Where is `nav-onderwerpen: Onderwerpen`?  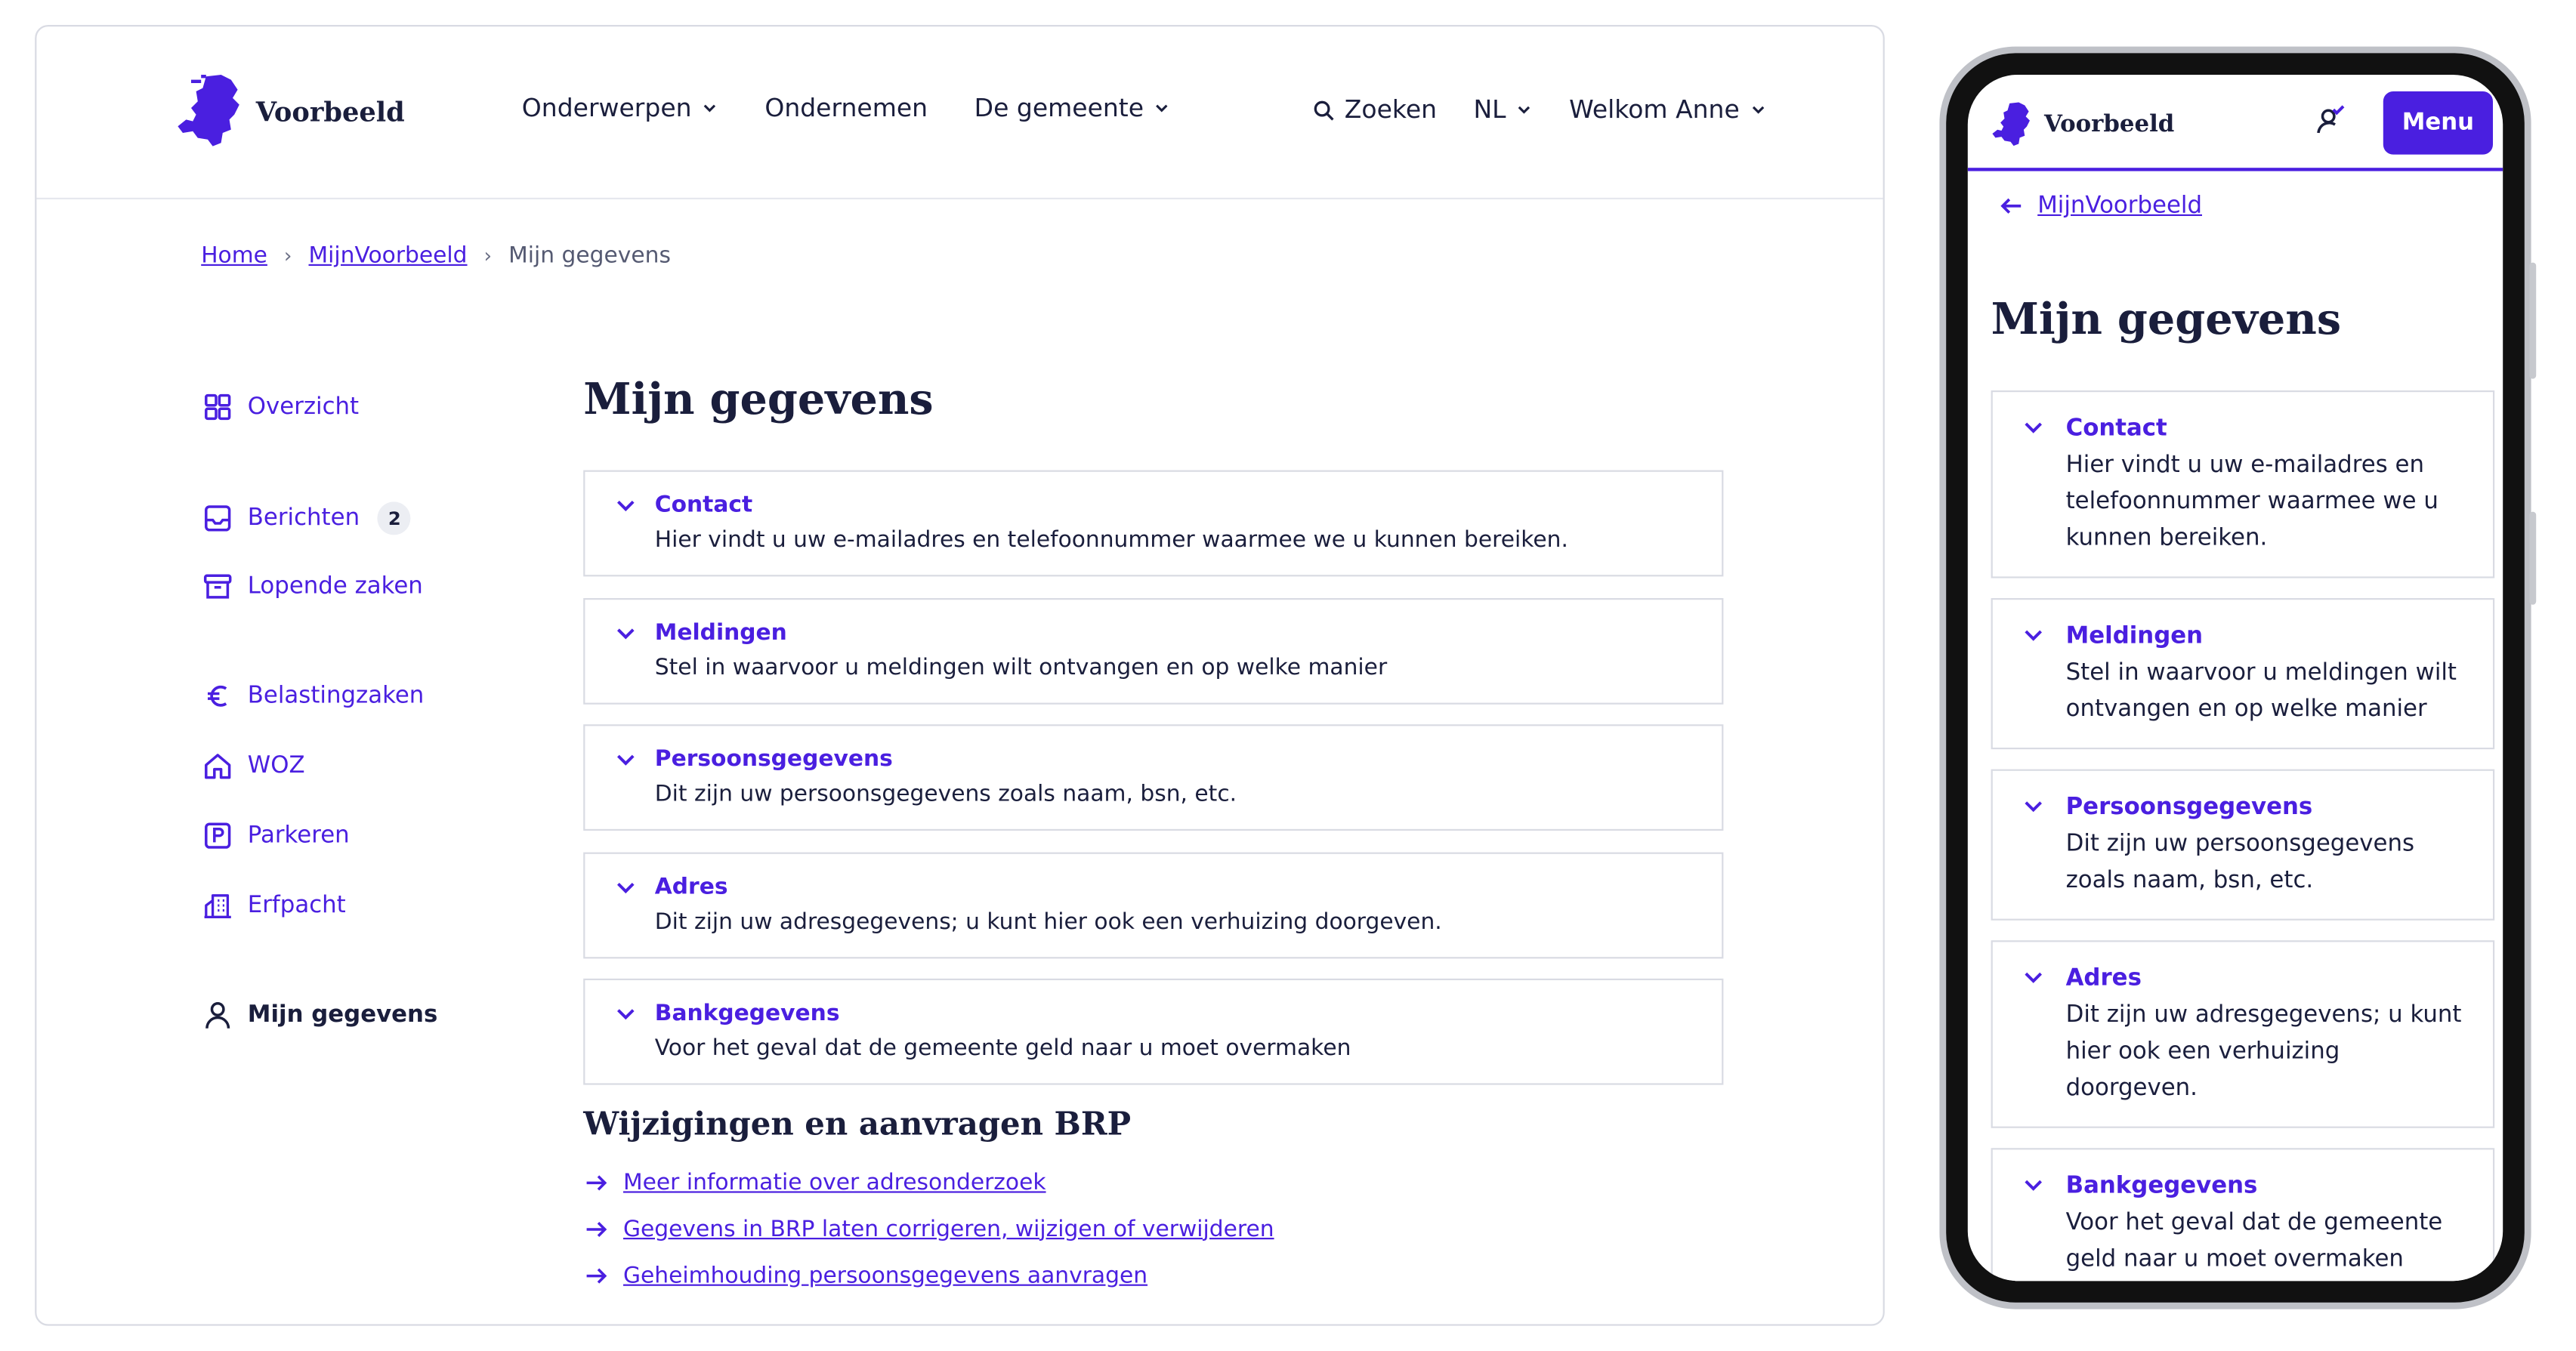 nav-onderwerpen: Onderwerpen is located at coordinates (620, 108).